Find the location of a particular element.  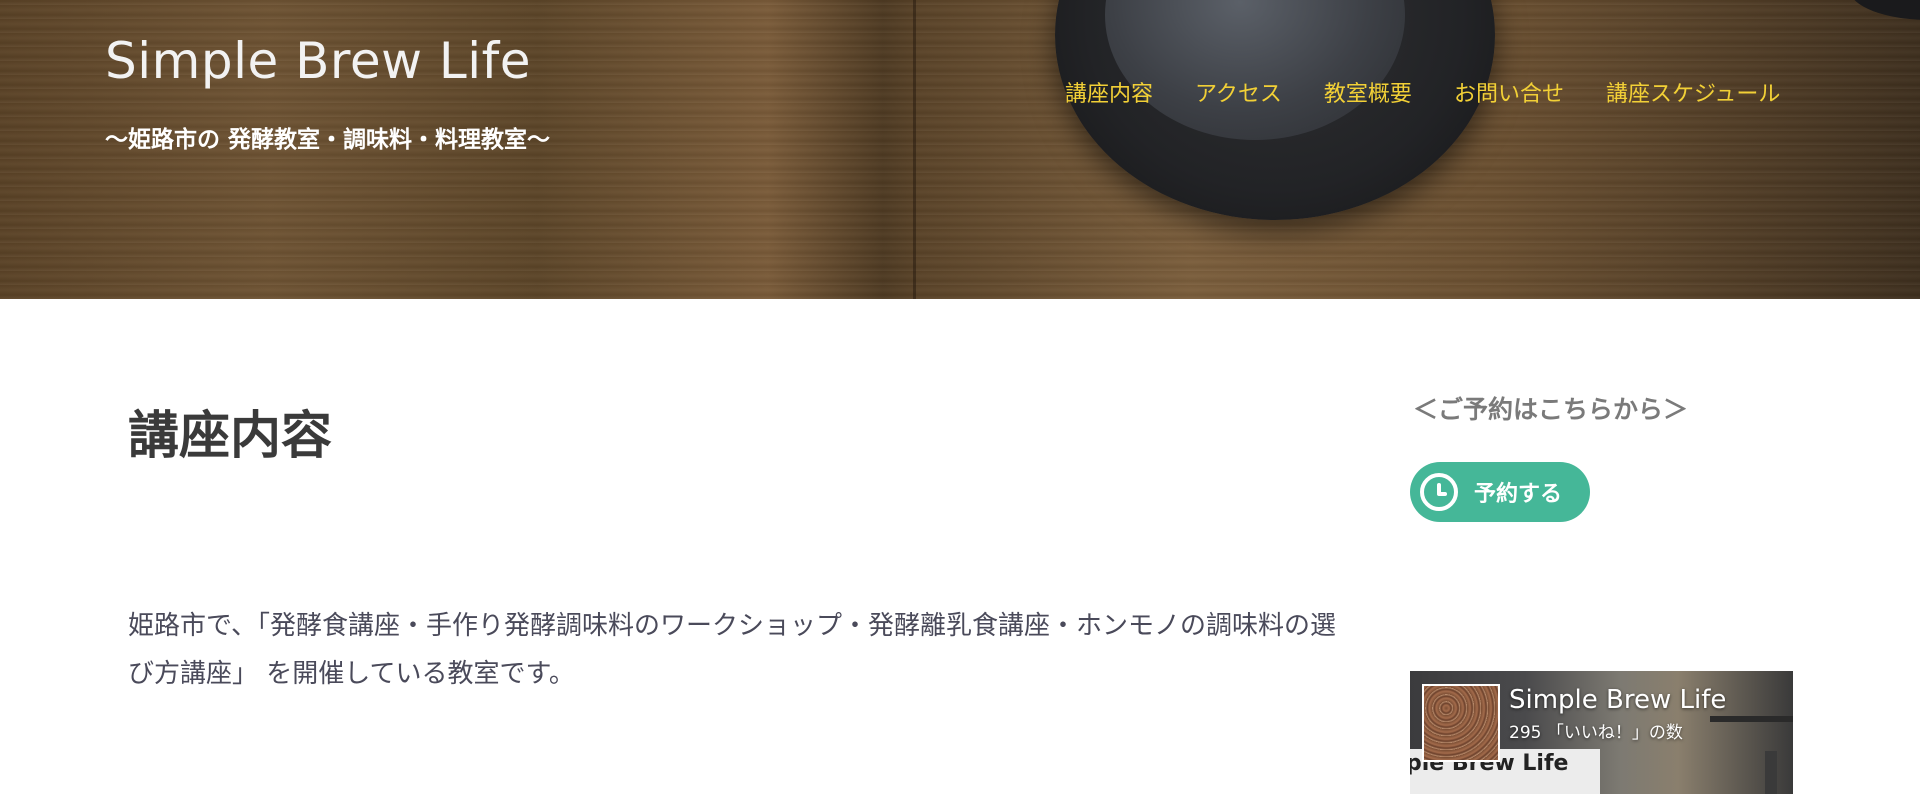

reservation-heading: ＜ご予約はこちらから＞ is located at coordinates (1551, 409).